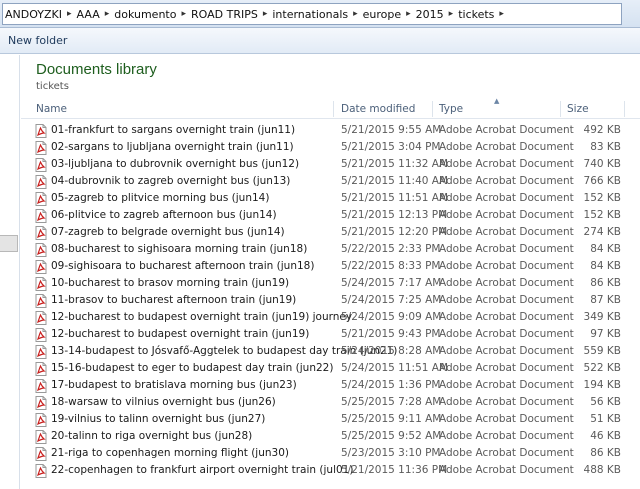 The width and height of the screenshot is (640, 489). Describe the element at coordinates (602, 385) in the screenshot. I see `file-size: 194 KB` at that location.